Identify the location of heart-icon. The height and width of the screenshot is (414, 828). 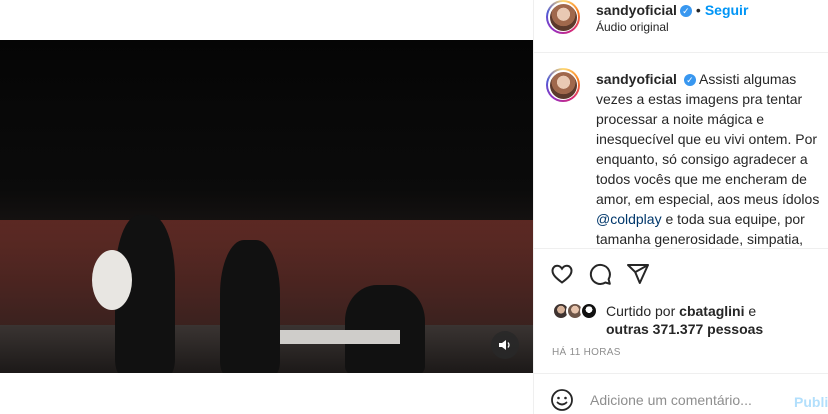
(562, 274).